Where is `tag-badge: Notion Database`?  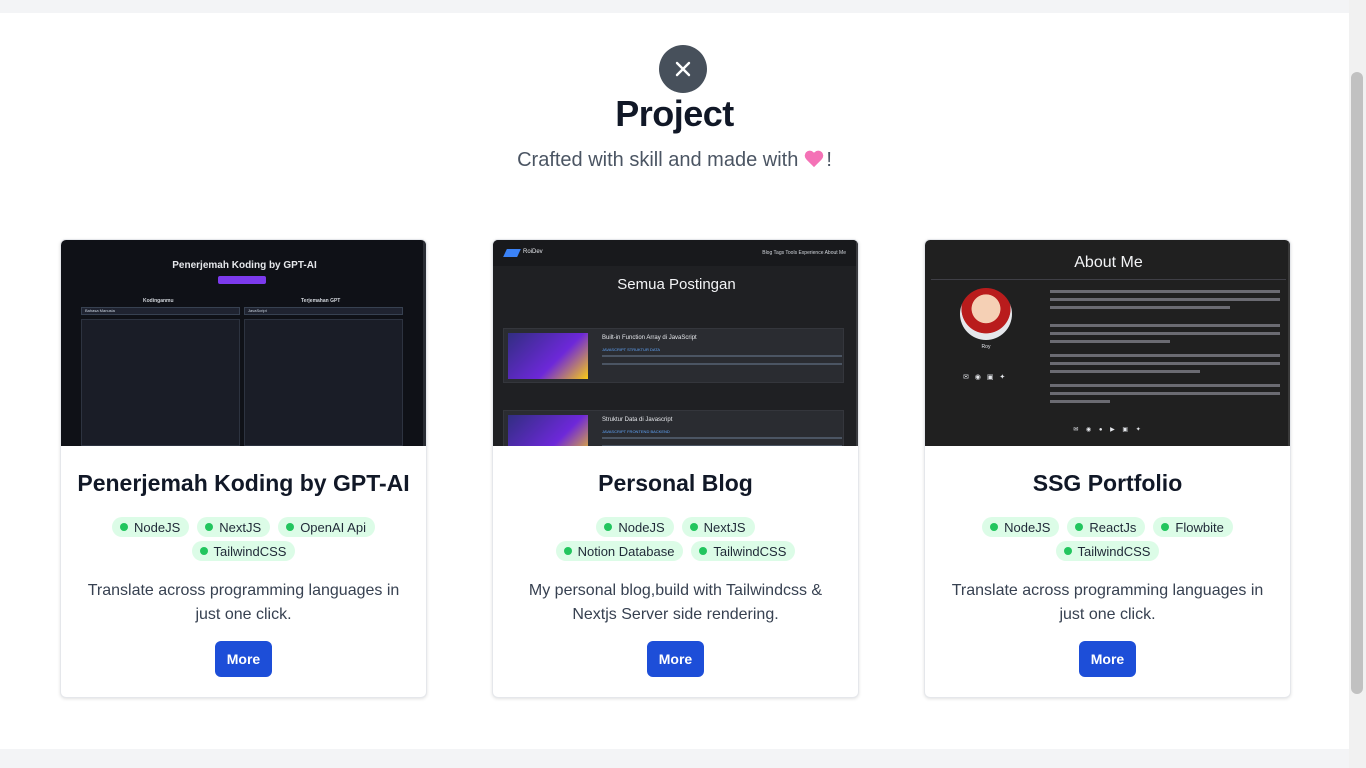
tag-badge: Notion Database is located at coordinates (619, 551).